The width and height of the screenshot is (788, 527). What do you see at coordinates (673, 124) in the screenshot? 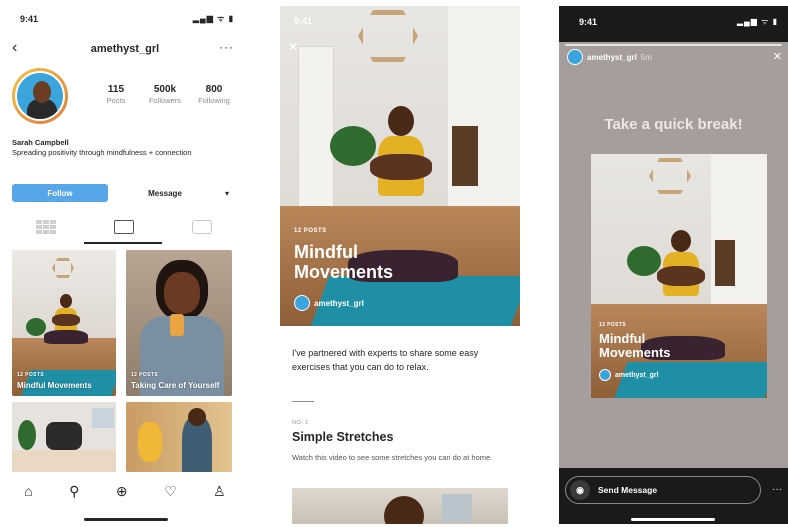
I see `story-headline: Take a quick break!` at bounding box center [673, 124].